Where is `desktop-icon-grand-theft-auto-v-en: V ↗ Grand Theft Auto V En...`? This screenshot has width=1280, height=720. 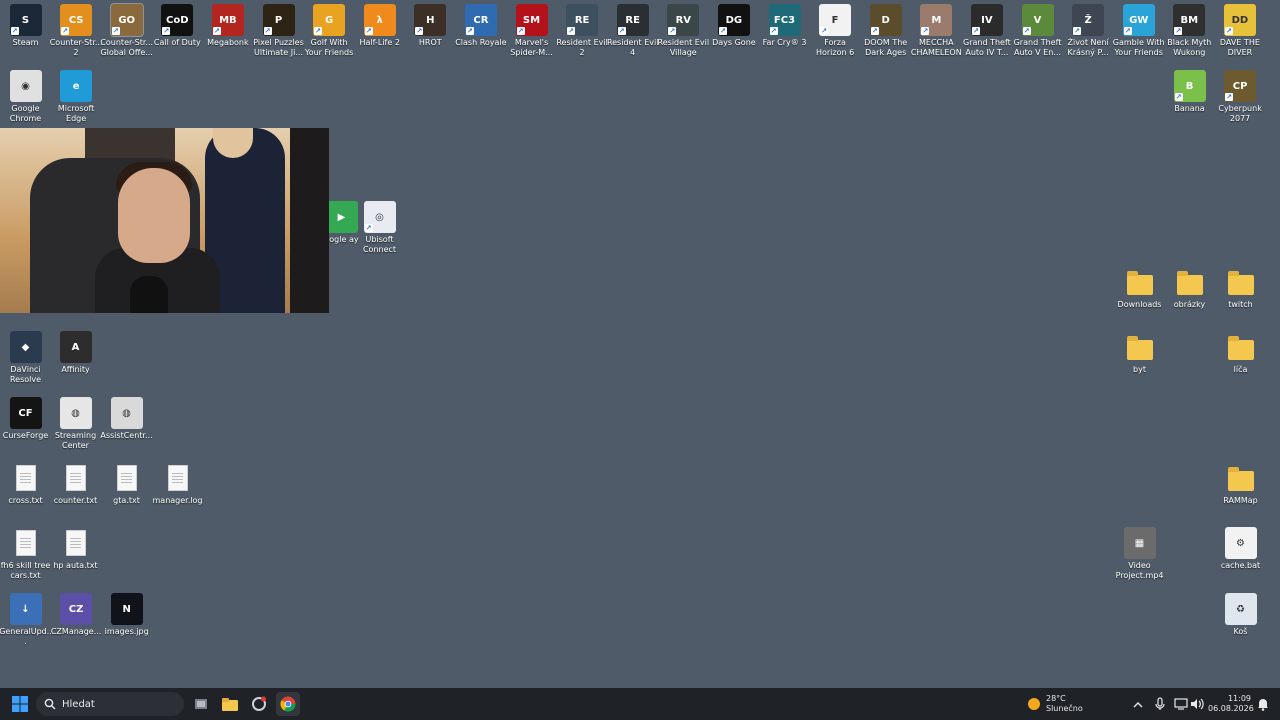
desktop-icon-grand-theft-auto-v-en: V ↗ Grand Theft Auto V En... is located at coordinates (1037, 31).